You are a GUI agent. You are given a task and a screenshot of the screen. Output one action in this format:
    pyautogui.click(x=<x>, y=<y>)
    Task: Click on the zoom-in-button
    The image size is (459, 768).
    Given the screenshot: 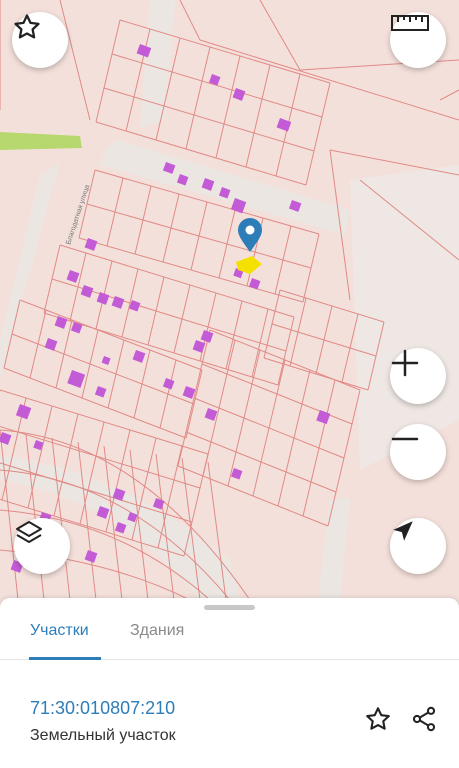 What is the action you would take?
    pyautogui.click(x=418, y=376)
    